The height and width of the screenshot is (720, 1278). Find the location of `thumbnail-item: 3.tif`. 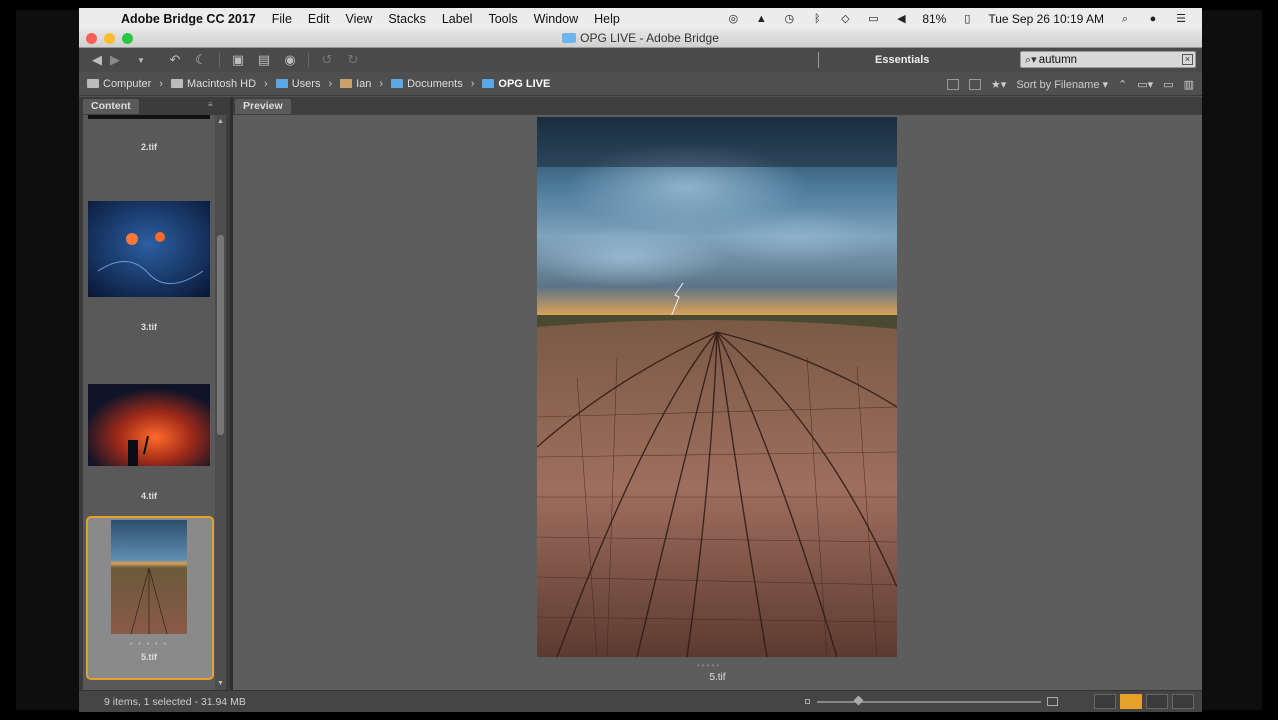

thumbnail-item: 3.tif is located at coordinates (149, 266).